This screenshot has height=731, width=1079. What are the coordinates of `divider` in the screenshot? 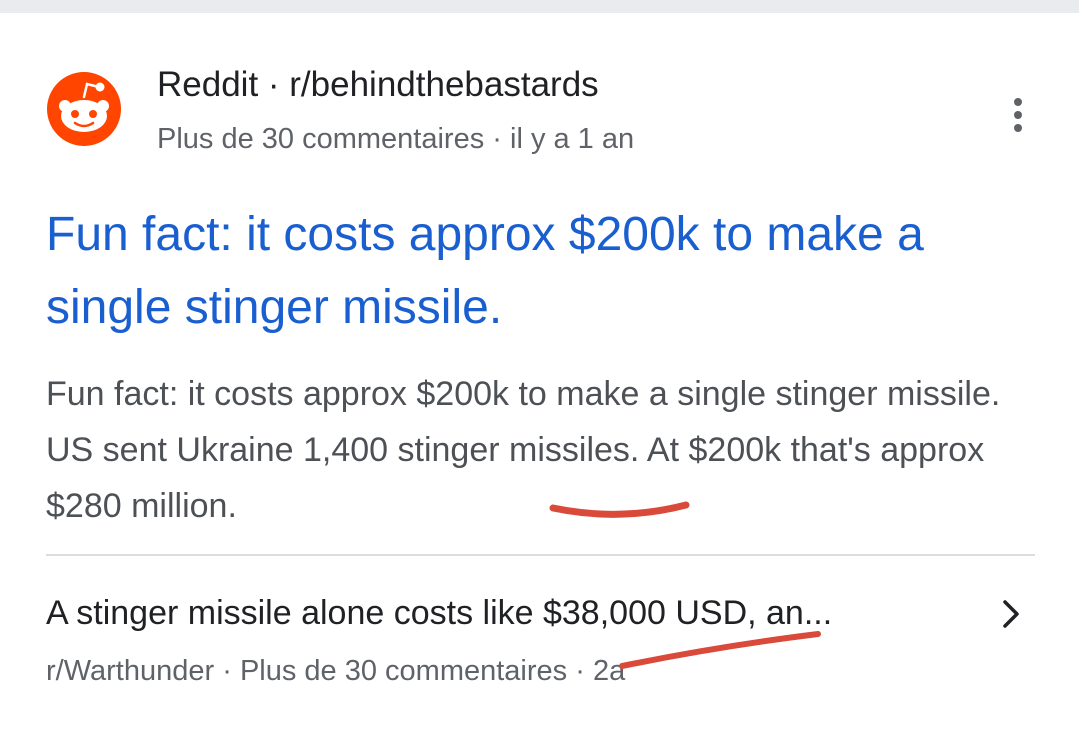 It's located at (540, 555).